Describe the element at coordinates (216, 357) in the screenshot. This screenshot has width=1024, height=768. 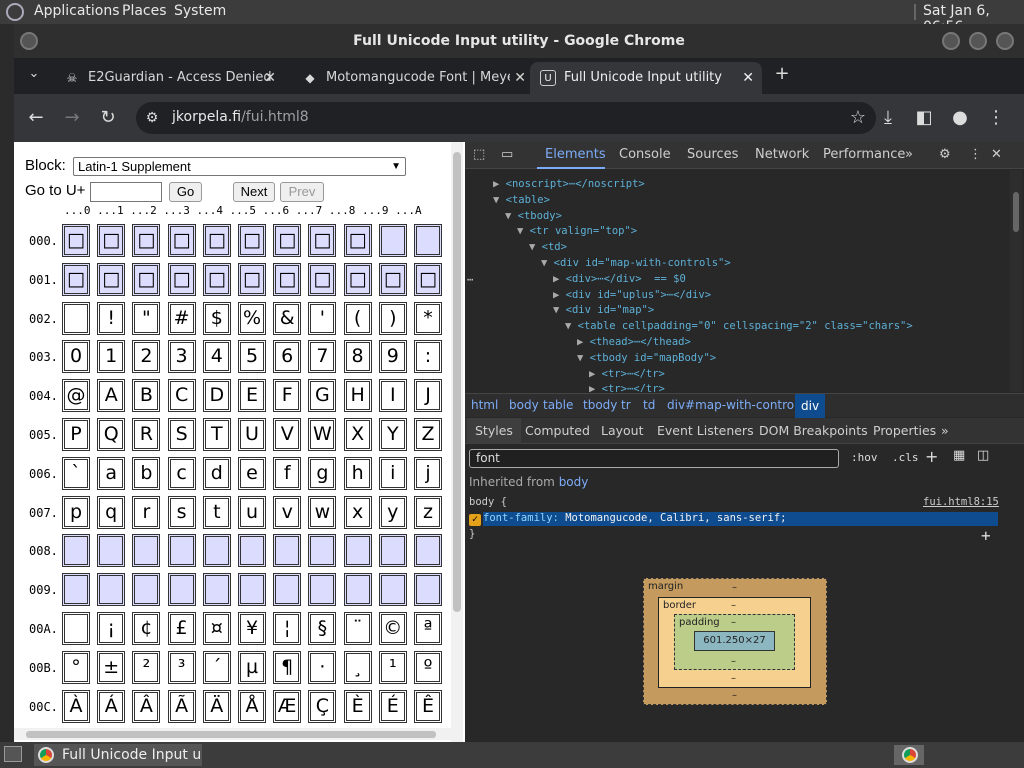
I see `char-cell: 4` at that location.